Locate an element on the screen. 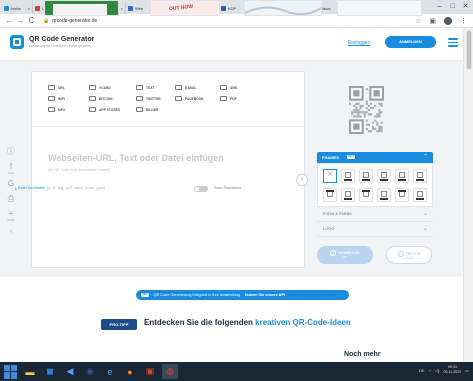 The height and width of the screenshot is (381, 473). qr-type-sms: SMS is located at coordinates (240, 87).